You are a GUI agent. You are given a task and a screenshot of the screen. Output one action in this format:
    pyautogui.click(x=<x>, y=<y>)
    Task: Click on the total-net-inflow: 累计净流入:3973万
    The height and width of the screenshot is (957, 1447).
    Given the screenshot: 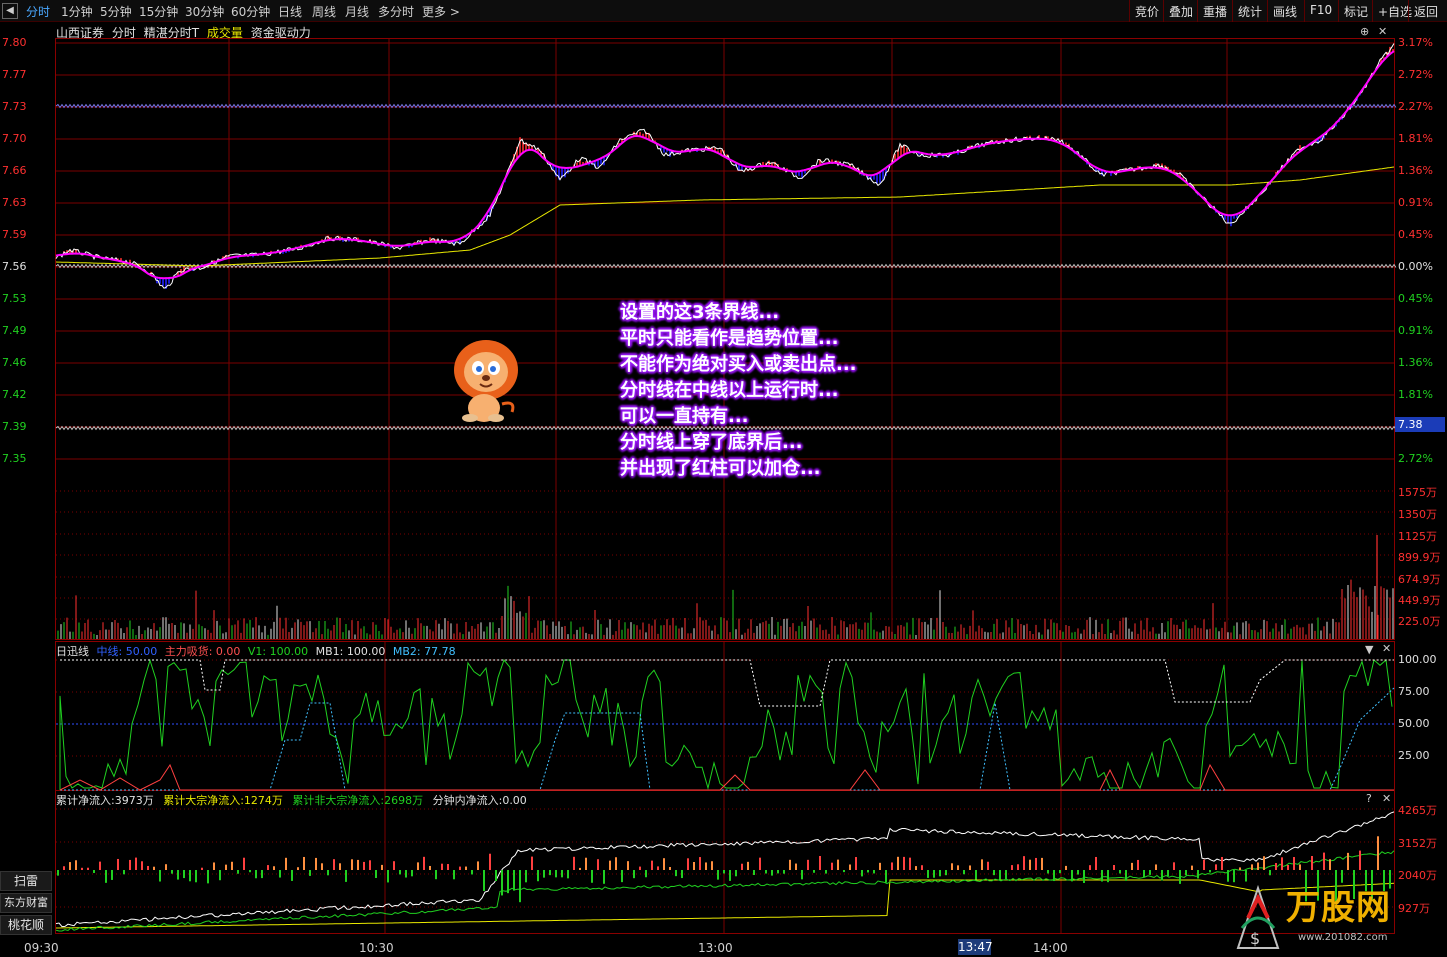 What is the action you would take?
    pyautogui.click(x=105, y=800)
    